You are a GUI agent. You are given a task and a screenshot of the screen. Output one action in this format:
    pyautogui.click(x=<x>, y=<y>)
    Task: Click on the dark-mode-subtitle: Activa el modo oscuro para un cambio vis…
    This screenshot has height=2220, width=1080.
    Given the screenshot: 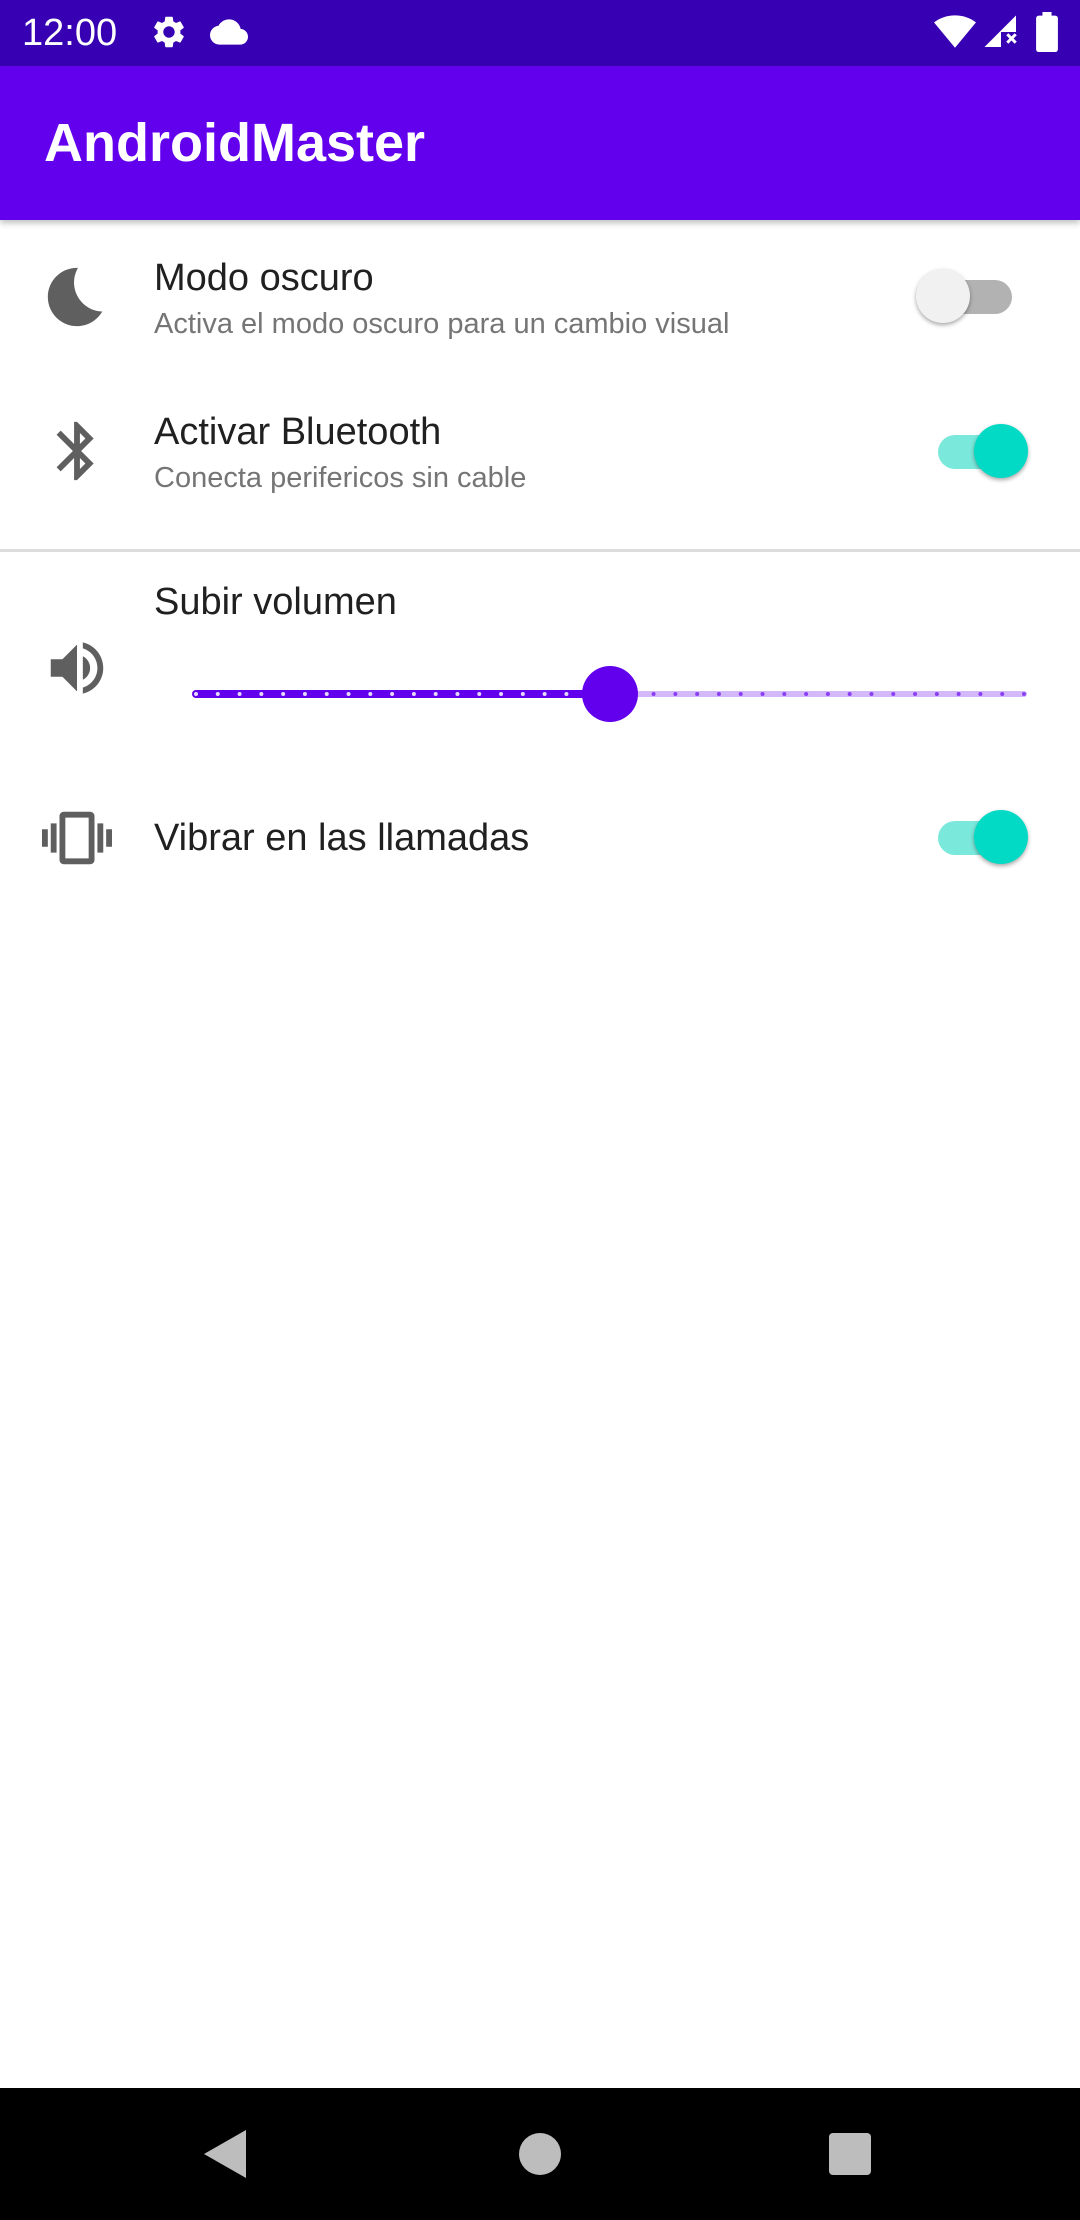 What is the action you would take?
    pyautogui.click(x=442, y=324)
    